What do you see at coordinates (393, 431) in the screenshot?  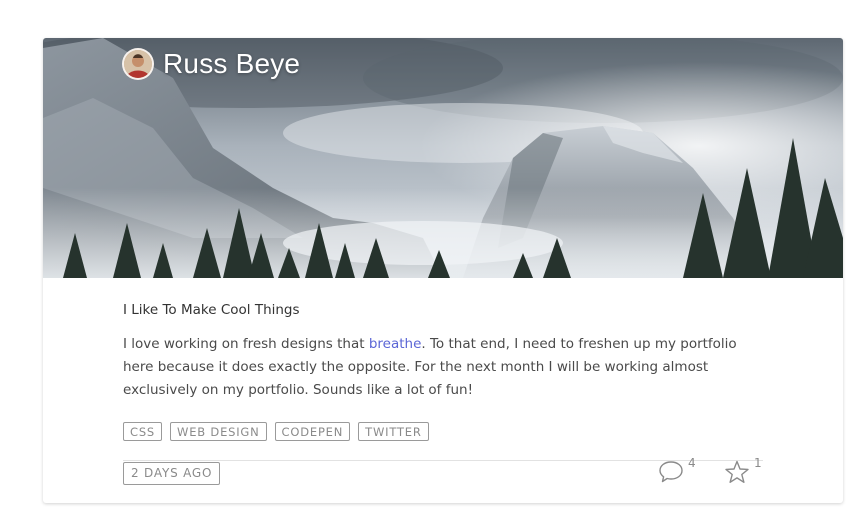 I see `tag-twitter: TWITTER` at bounding box center [393, 431].